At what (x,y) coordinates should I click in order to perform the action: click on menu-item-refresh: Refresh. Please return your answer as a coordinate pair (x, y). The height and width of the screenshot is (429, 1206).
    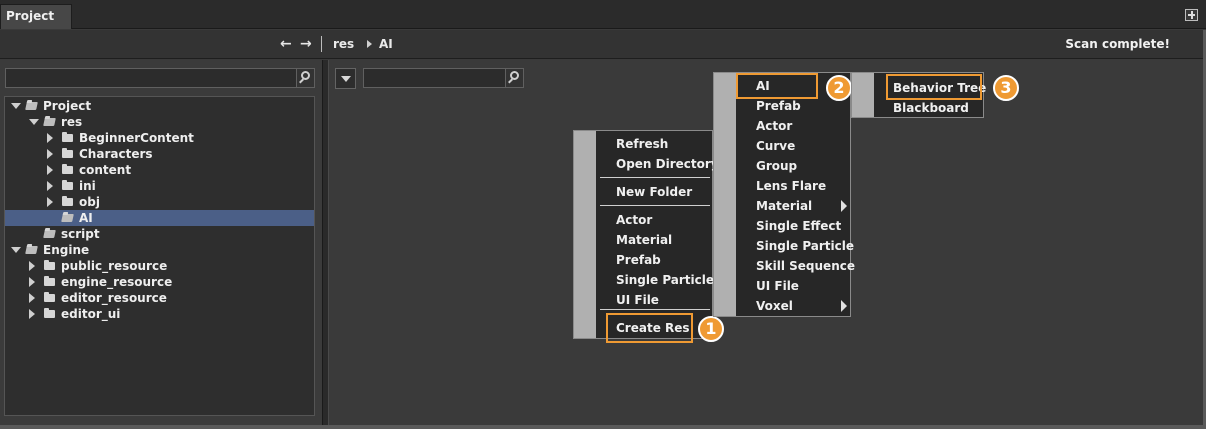
    Looking at the image, I should click on (642, 144).